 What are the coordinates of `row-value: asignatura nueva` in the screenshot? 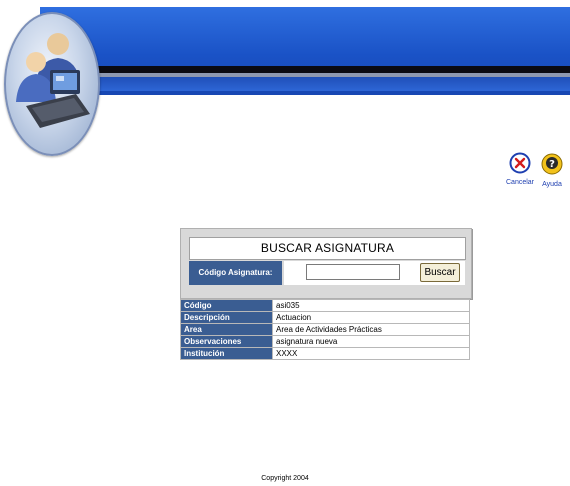 It's located at (371, 341).